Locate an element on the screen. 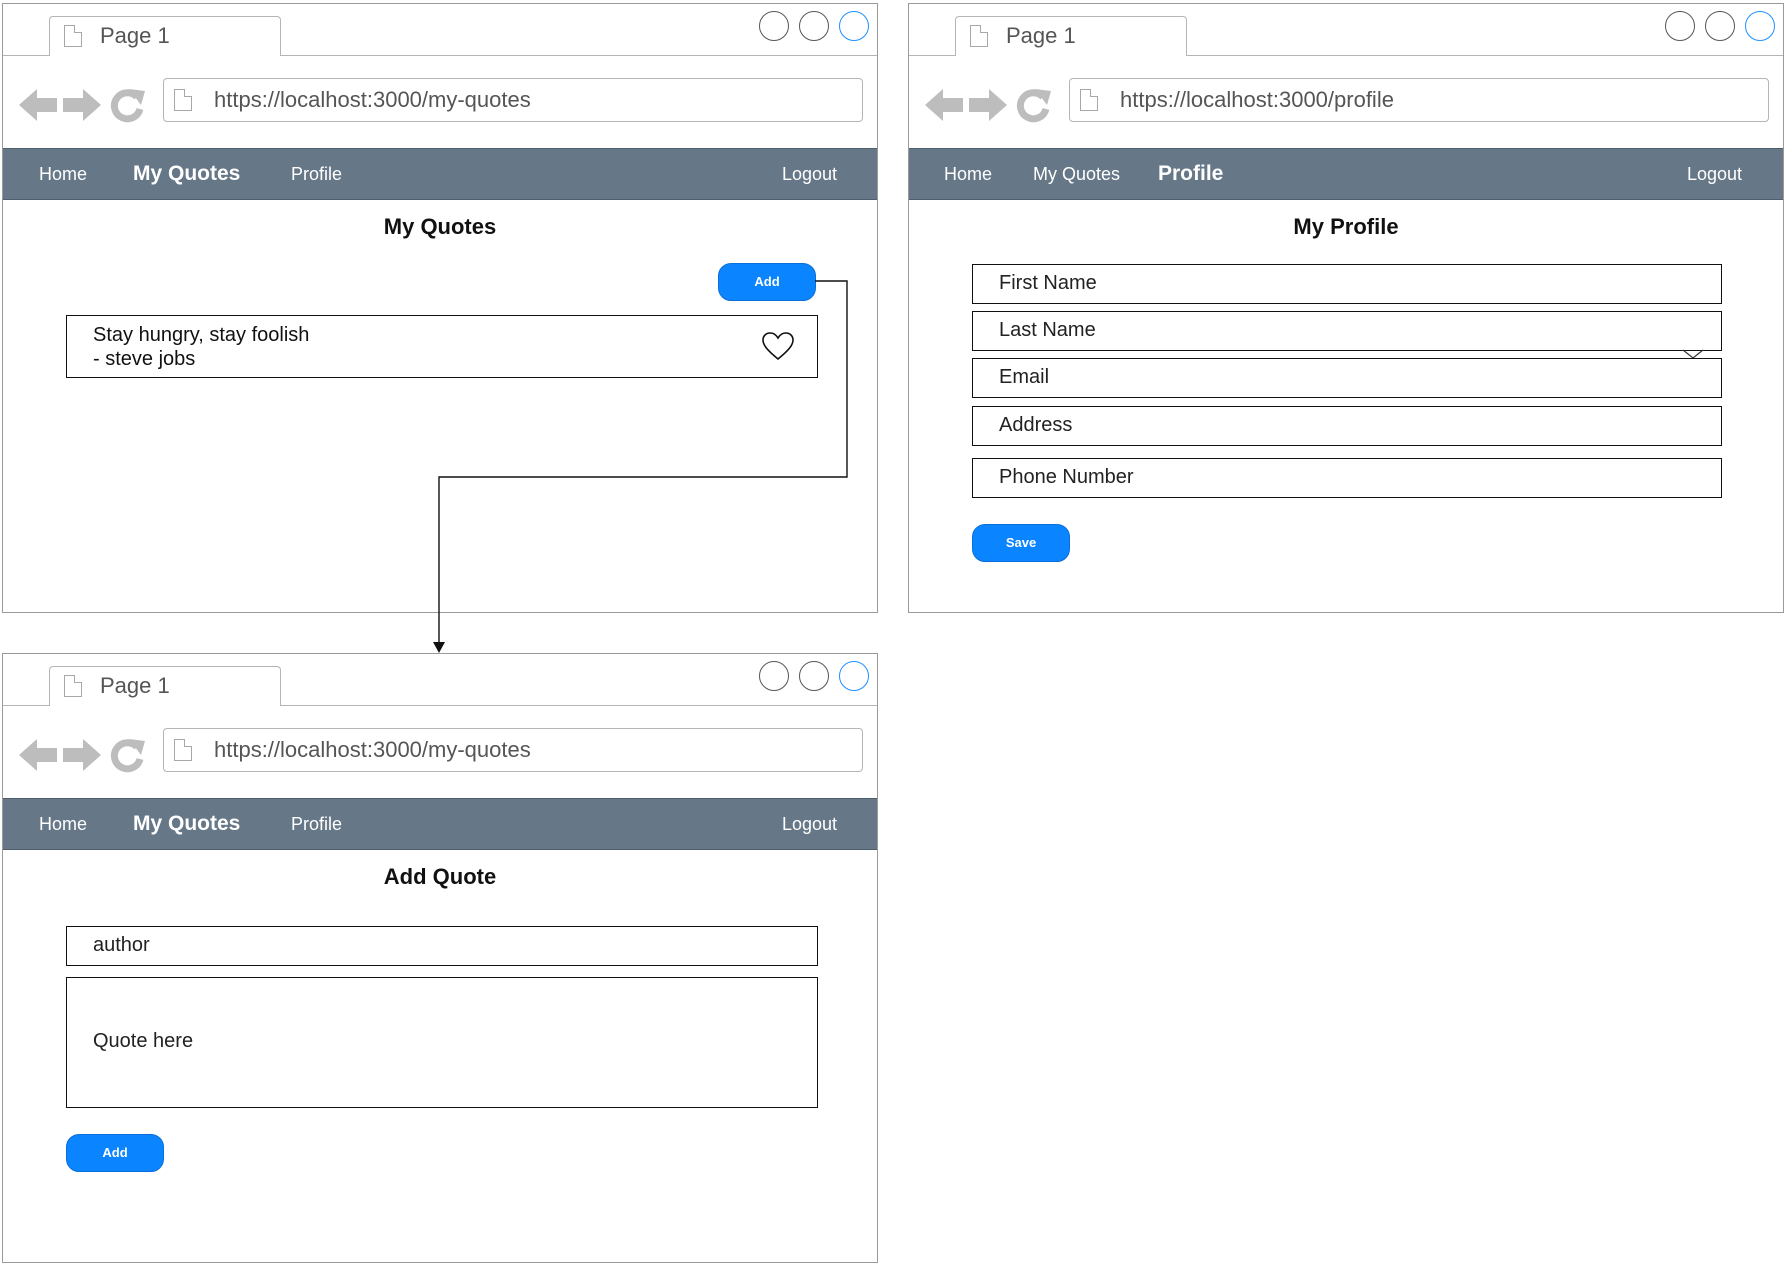 This screenshot has width=1784, height=1264. arrowhead-icon is located at coordinates (439, 647).